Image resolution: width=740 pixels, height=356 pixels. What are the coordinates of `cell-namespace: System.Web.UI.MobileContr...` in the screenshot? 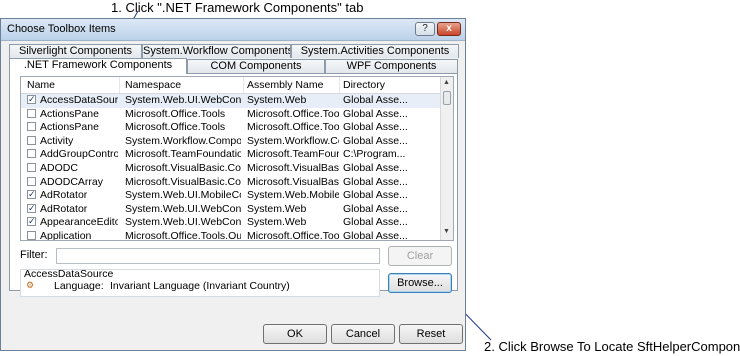 It's located at (183, 195).